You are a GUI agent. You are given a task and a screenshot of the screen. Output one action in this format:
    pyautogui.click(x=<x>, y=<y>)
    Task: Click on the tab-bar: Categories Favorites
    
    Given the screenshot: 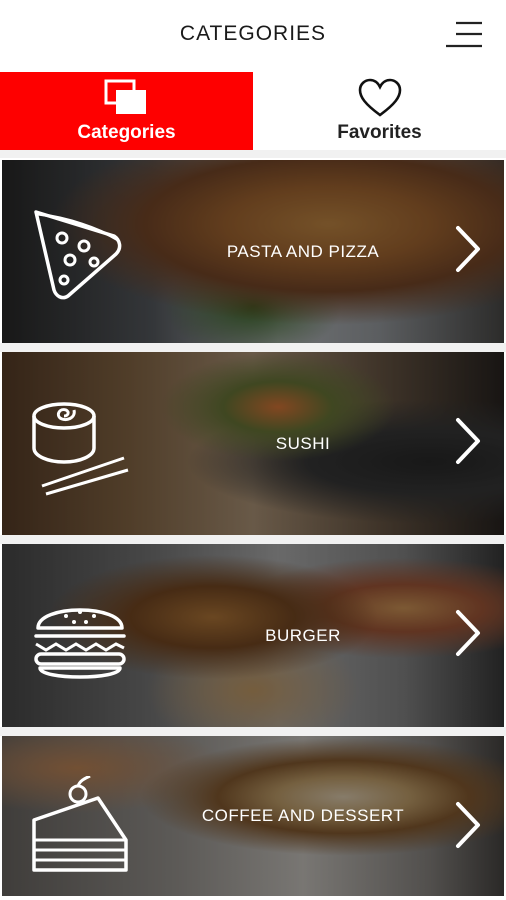 What is the action you would take?
    pyautogui.click(x=253, y=111)
    